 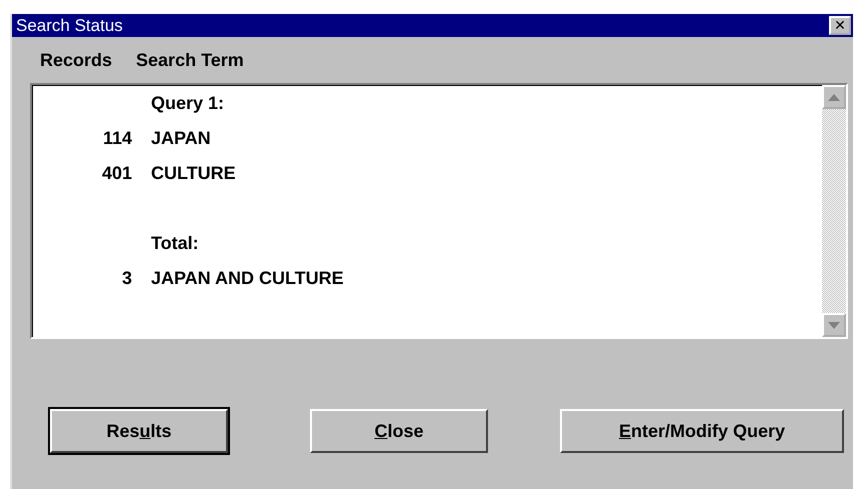 What do you see at coordinates (139, 431) in the screenshot?
I see `dialog-button: Results` at bounding box center [139, 431].